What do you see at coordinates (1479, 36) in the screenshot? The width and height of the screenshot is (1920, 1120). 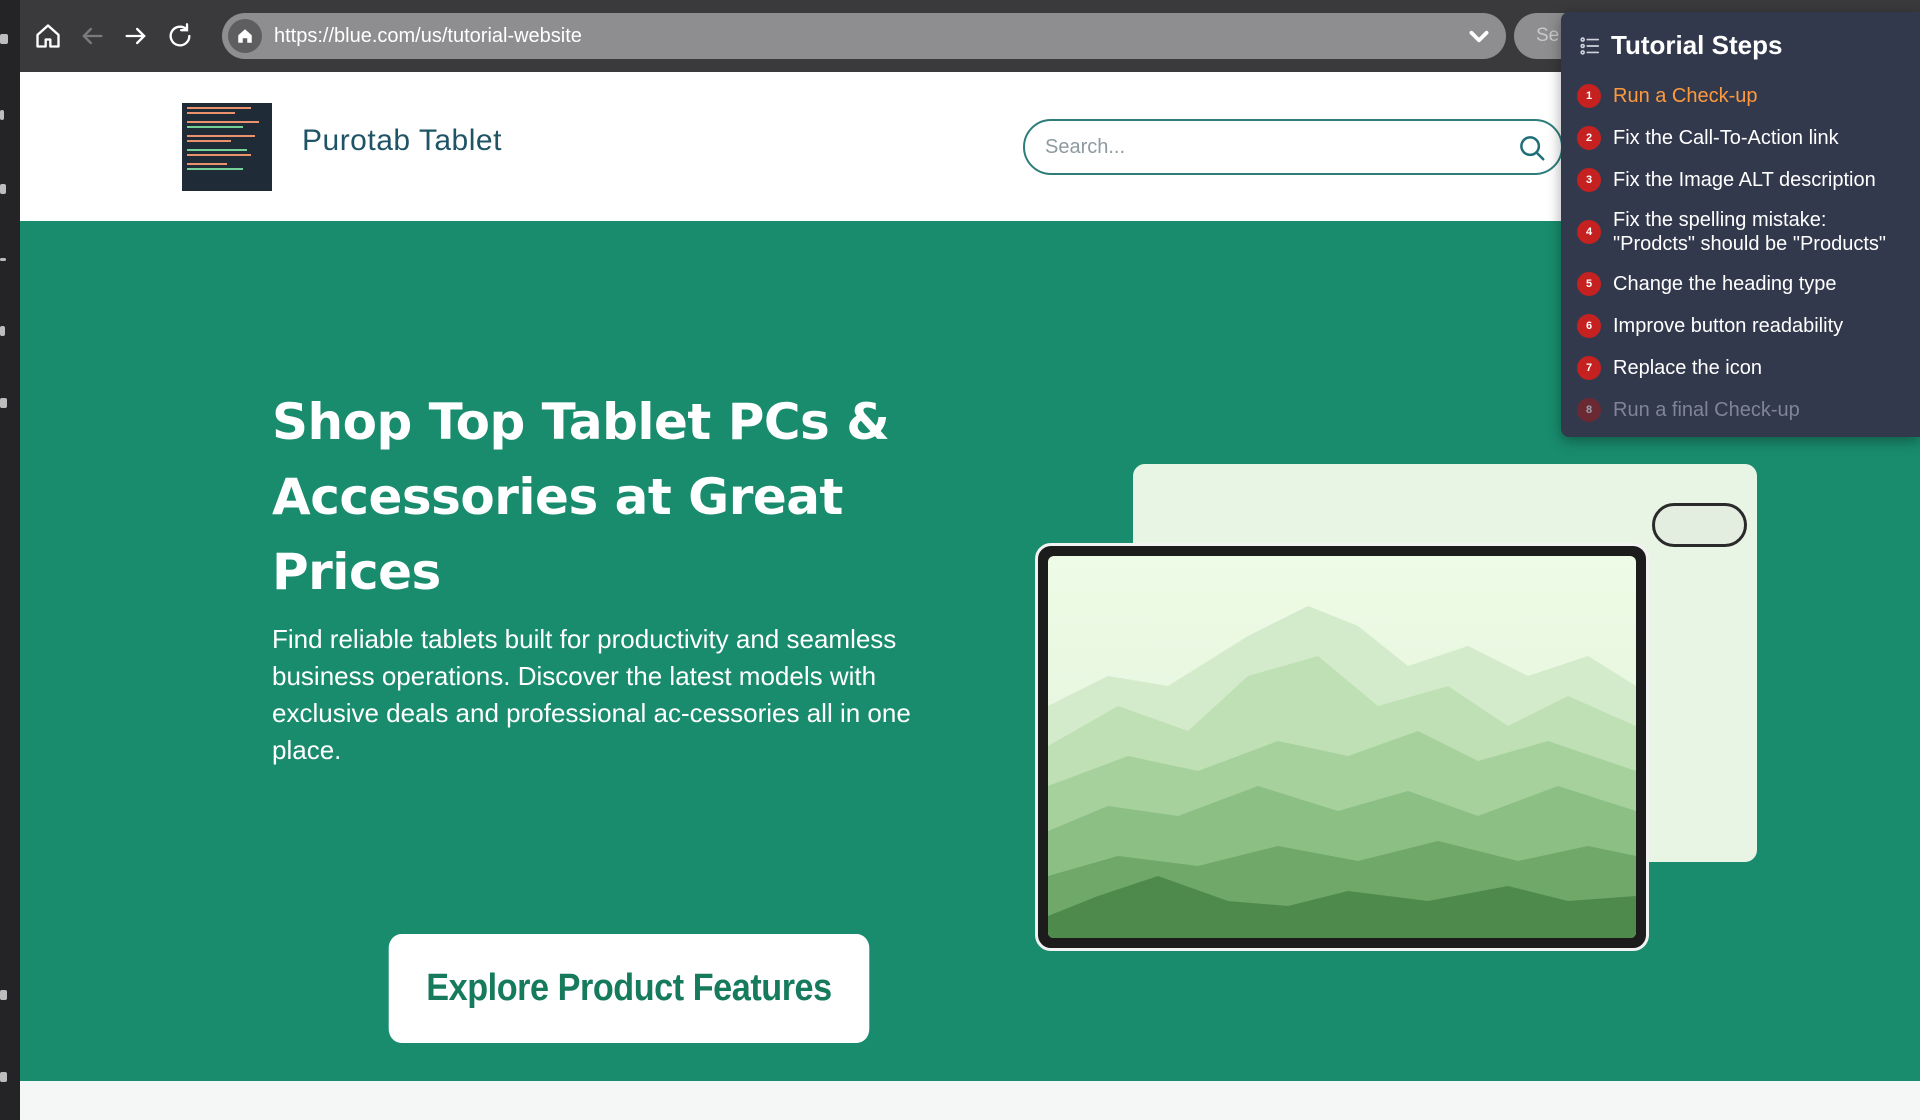 I see `chevron-down-icon` at bounding box center [1479, 36].